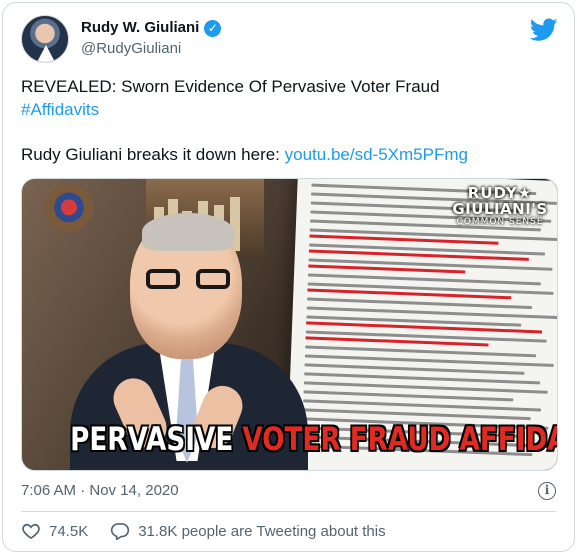 The height and width of the screenshot is (554, 577). I want to click on tweet-meta: 7:06 AM · Nov 14, 2020 i, so click(289, 492).